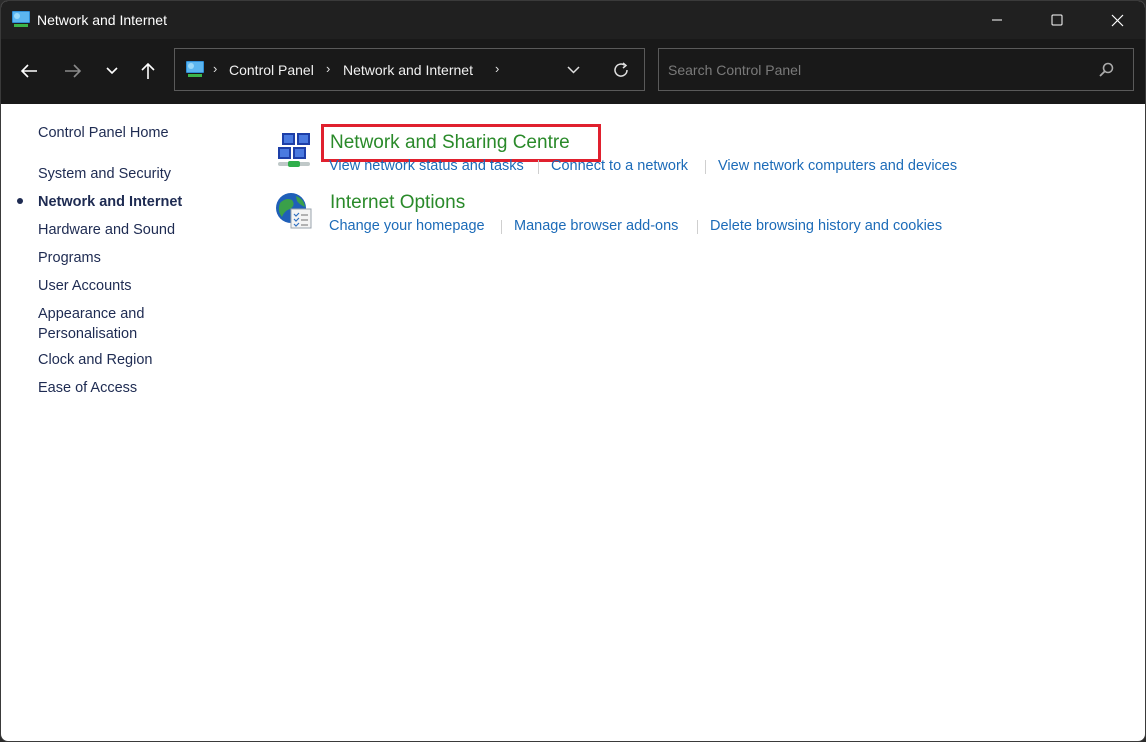  What do you see at coordinates (573, 20) in the screenshot?
I see `title-bar: Network and Internet` at bounding box center [573, 20].